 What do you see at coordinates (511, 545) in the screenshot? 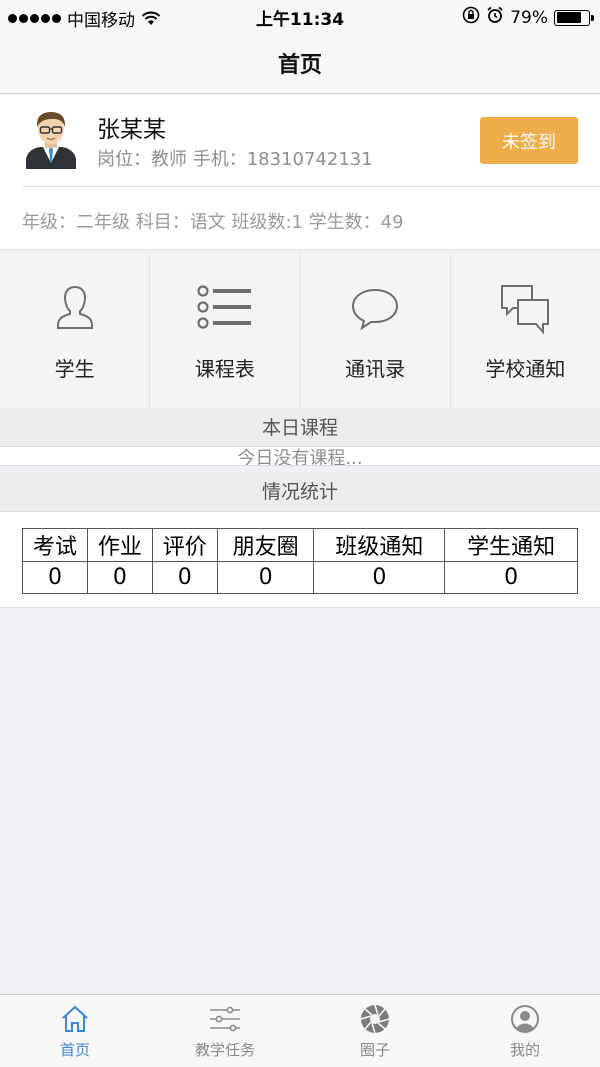
I see `stats-column-header: 学生通知` at bounding box center [511, 545].